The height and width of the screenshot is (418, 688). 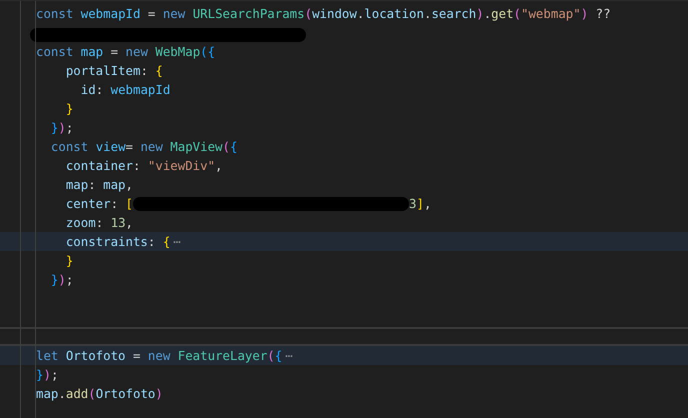 What do you see at coordinates (126, 52) in the screenshot?
I see `code-line: const map = new WebMap({` at bounding box center [126, 52].